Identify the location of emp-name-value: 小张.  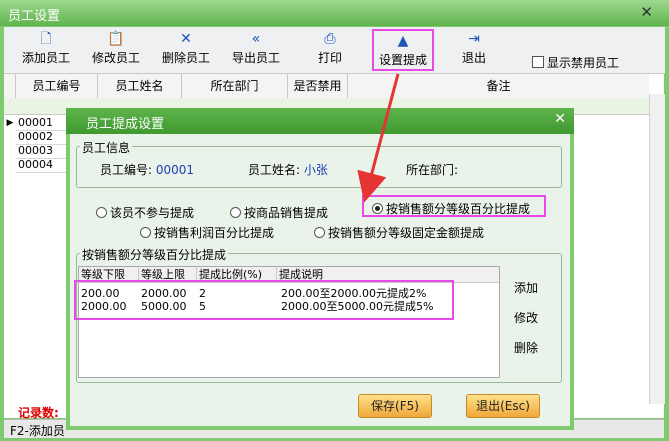
(315, 170).